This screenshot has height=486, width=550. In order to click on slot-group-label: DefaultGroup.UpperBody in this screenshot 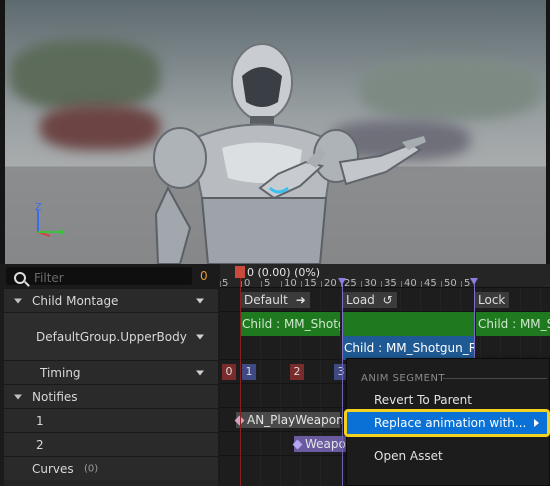, I will do `click(111, 336)`.